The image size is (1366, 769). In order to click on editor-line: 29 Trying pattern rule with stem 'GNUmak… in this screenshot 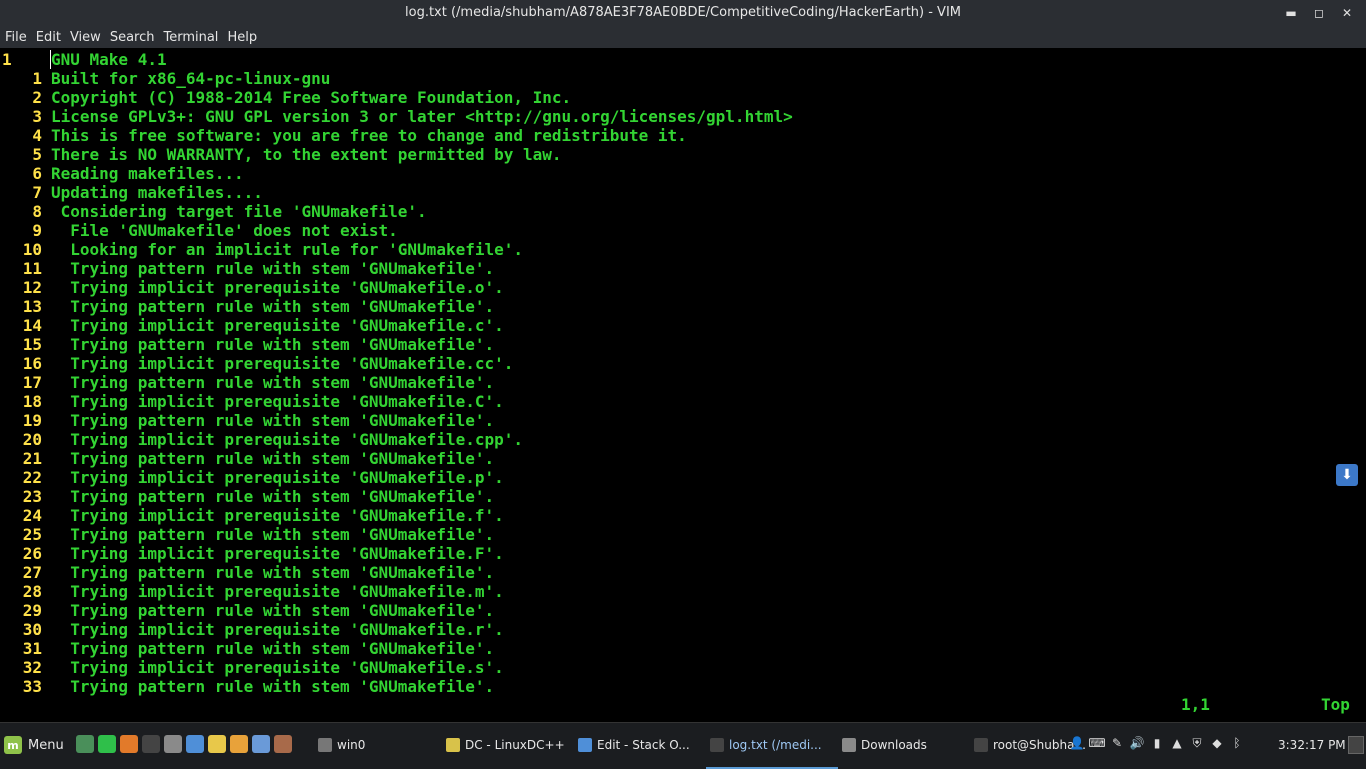, I will do `click(683, 610)`.